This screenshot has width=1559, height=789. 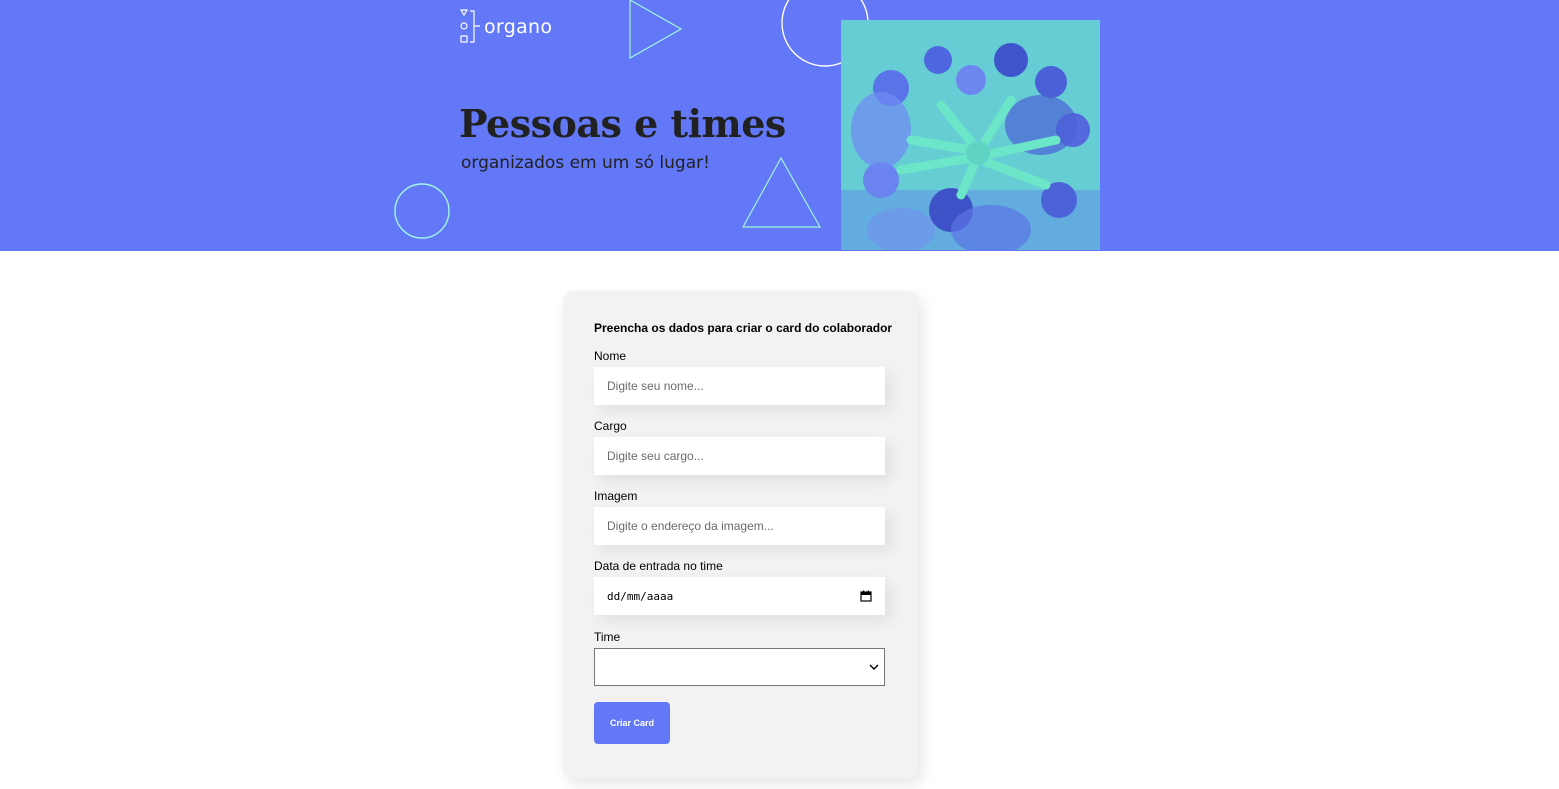 What do you see at coordinates (970, 135) in the screenshot?
I see `team-hands-photo` at bounding box center [970, 135].